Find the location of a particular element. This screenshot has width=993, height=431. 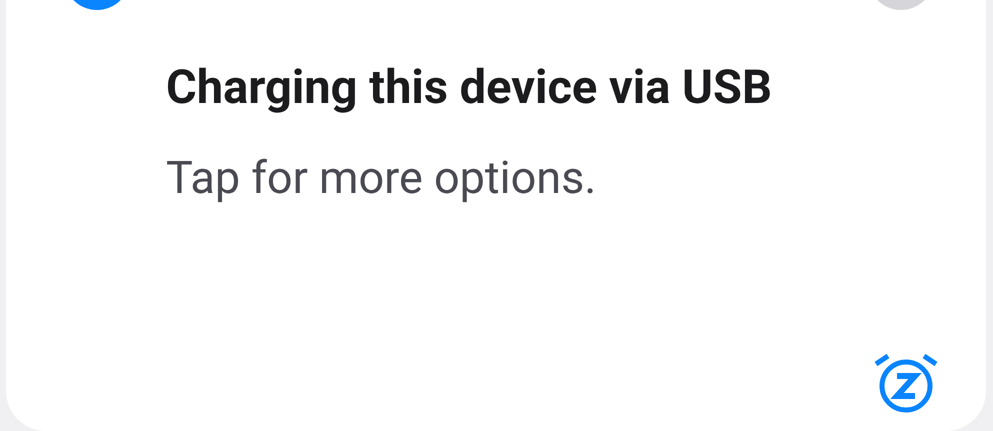

notification-title: Charging this device via USB is located at coordinates (469, 88).